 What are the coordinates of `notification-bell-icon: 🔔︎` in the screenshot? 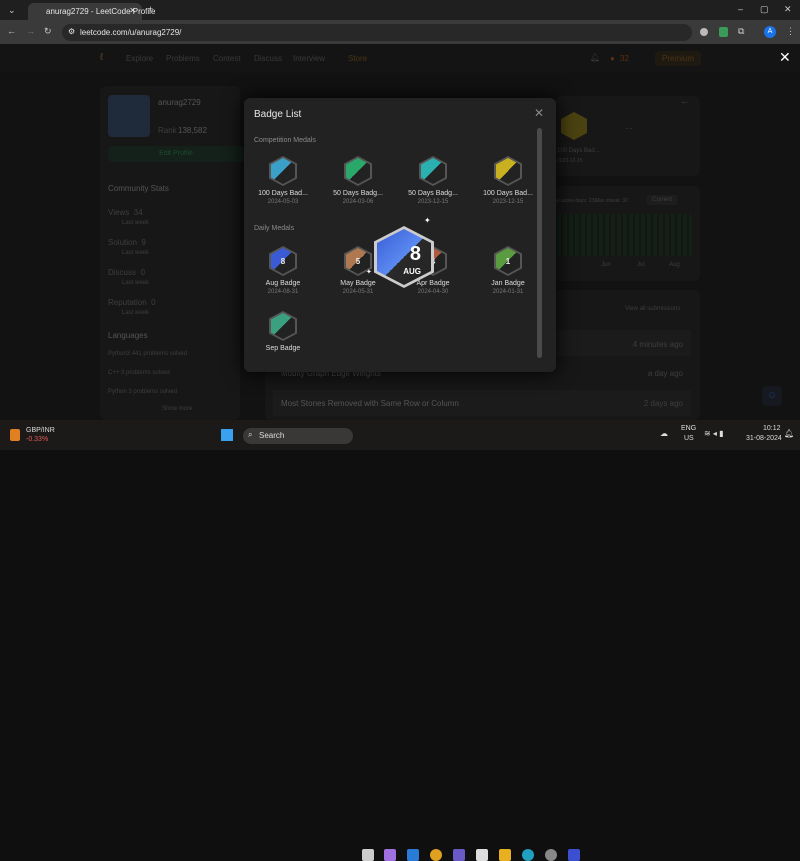 It's located at (595, 57).